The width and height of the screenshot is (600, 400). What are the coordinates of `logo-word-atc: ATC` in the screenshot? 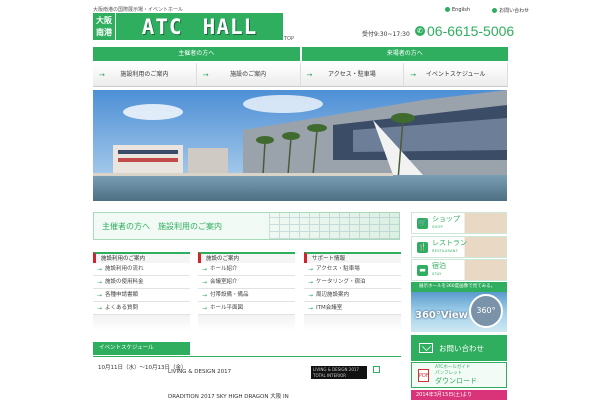 It's located at (162, 26).